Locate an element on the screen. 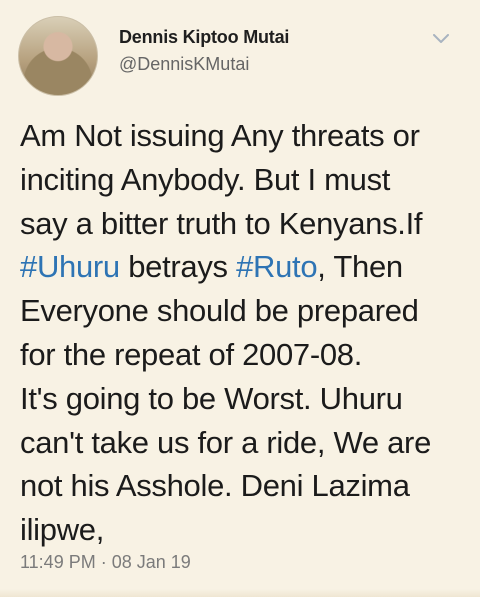 The height and width of the screenshot is (597, 480). tweet-line-hashtags: #Uhuru betrays #Ruto, Then is located at coordinates (245, 267).